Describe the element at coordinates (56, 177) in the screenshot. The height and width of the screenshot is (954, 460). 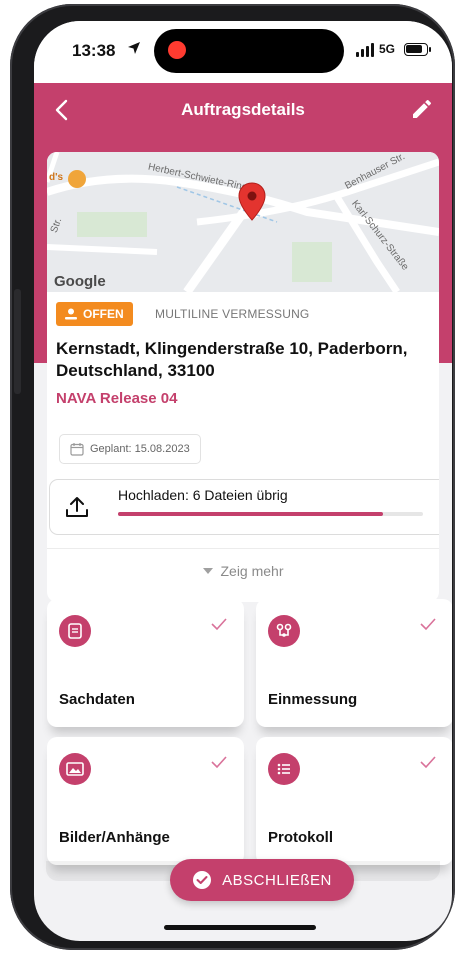
I see `map-label-poi: d's` at that location.